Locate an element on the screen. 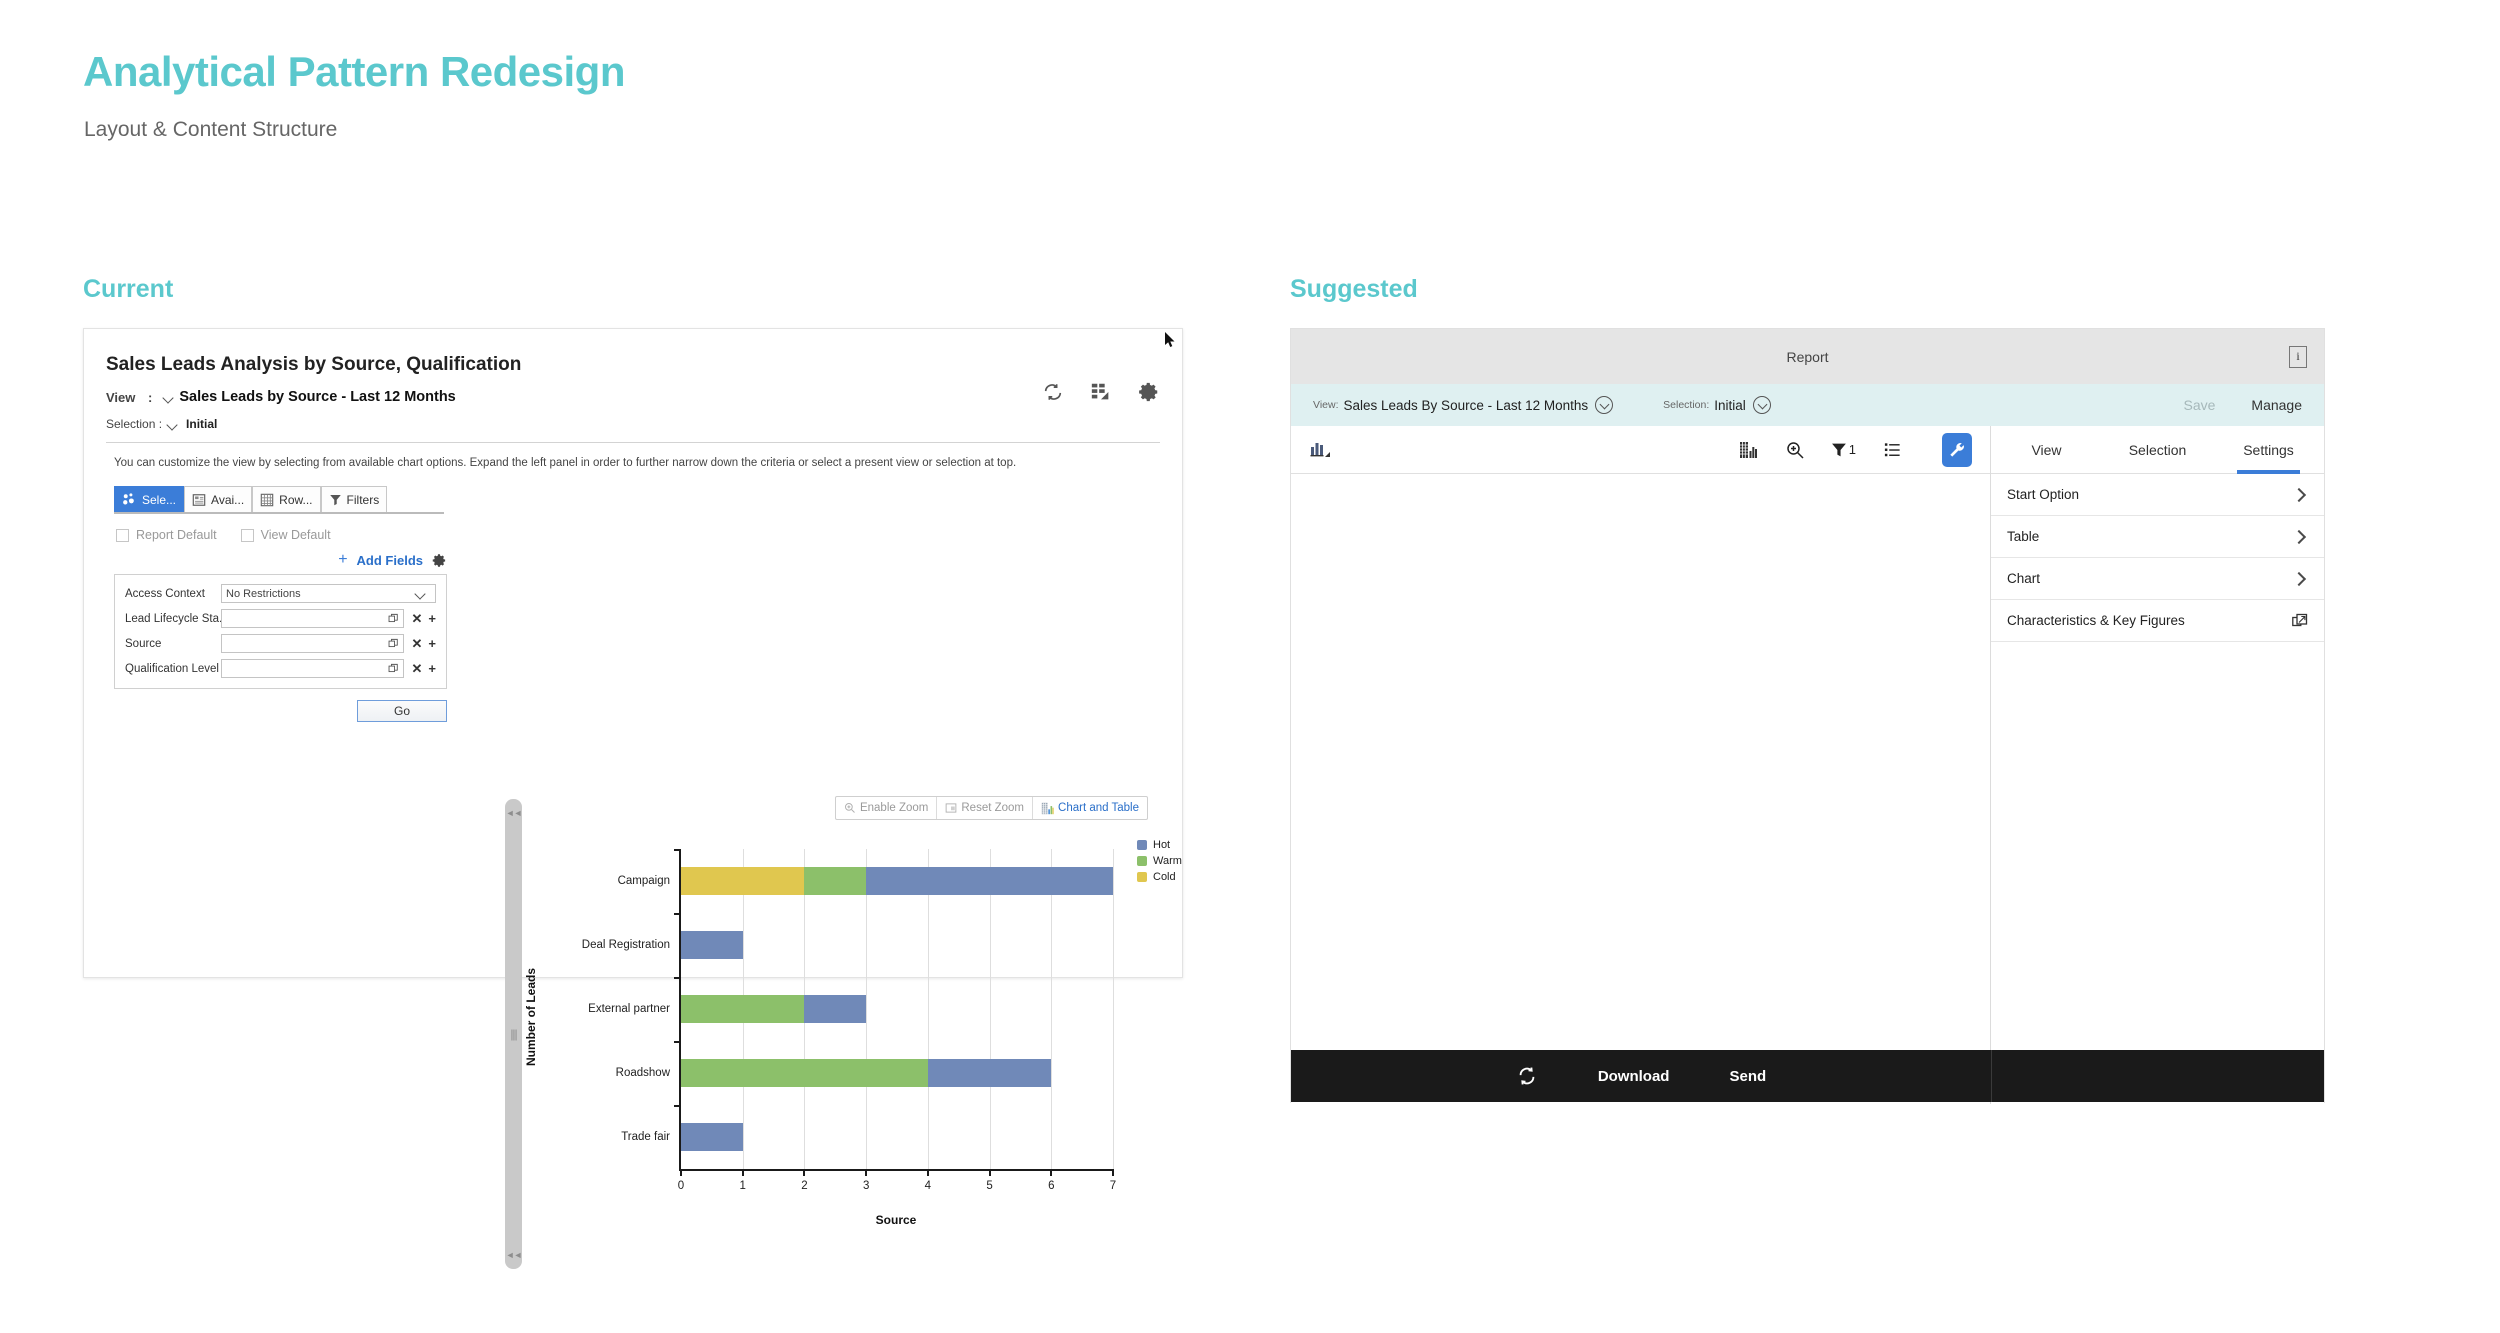 Image resolution: width=2500 pixels, height=1333 pixels. panel-splitter: ◄◄ ||| ◄◄ is located at coordinates (513, 1034).